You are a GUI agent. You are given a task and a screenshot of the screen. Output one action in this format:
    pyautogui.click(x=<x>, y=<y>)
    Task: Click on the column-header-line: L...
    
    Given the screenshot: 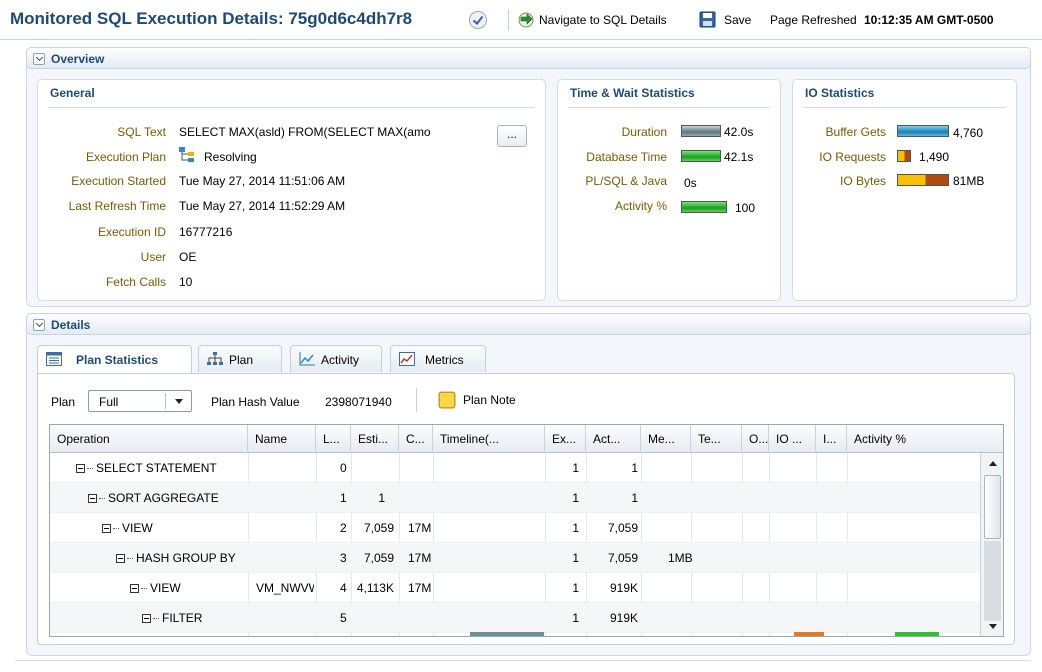 What is the action you would take?
    pyautogui.click(x=333, y=439)
    